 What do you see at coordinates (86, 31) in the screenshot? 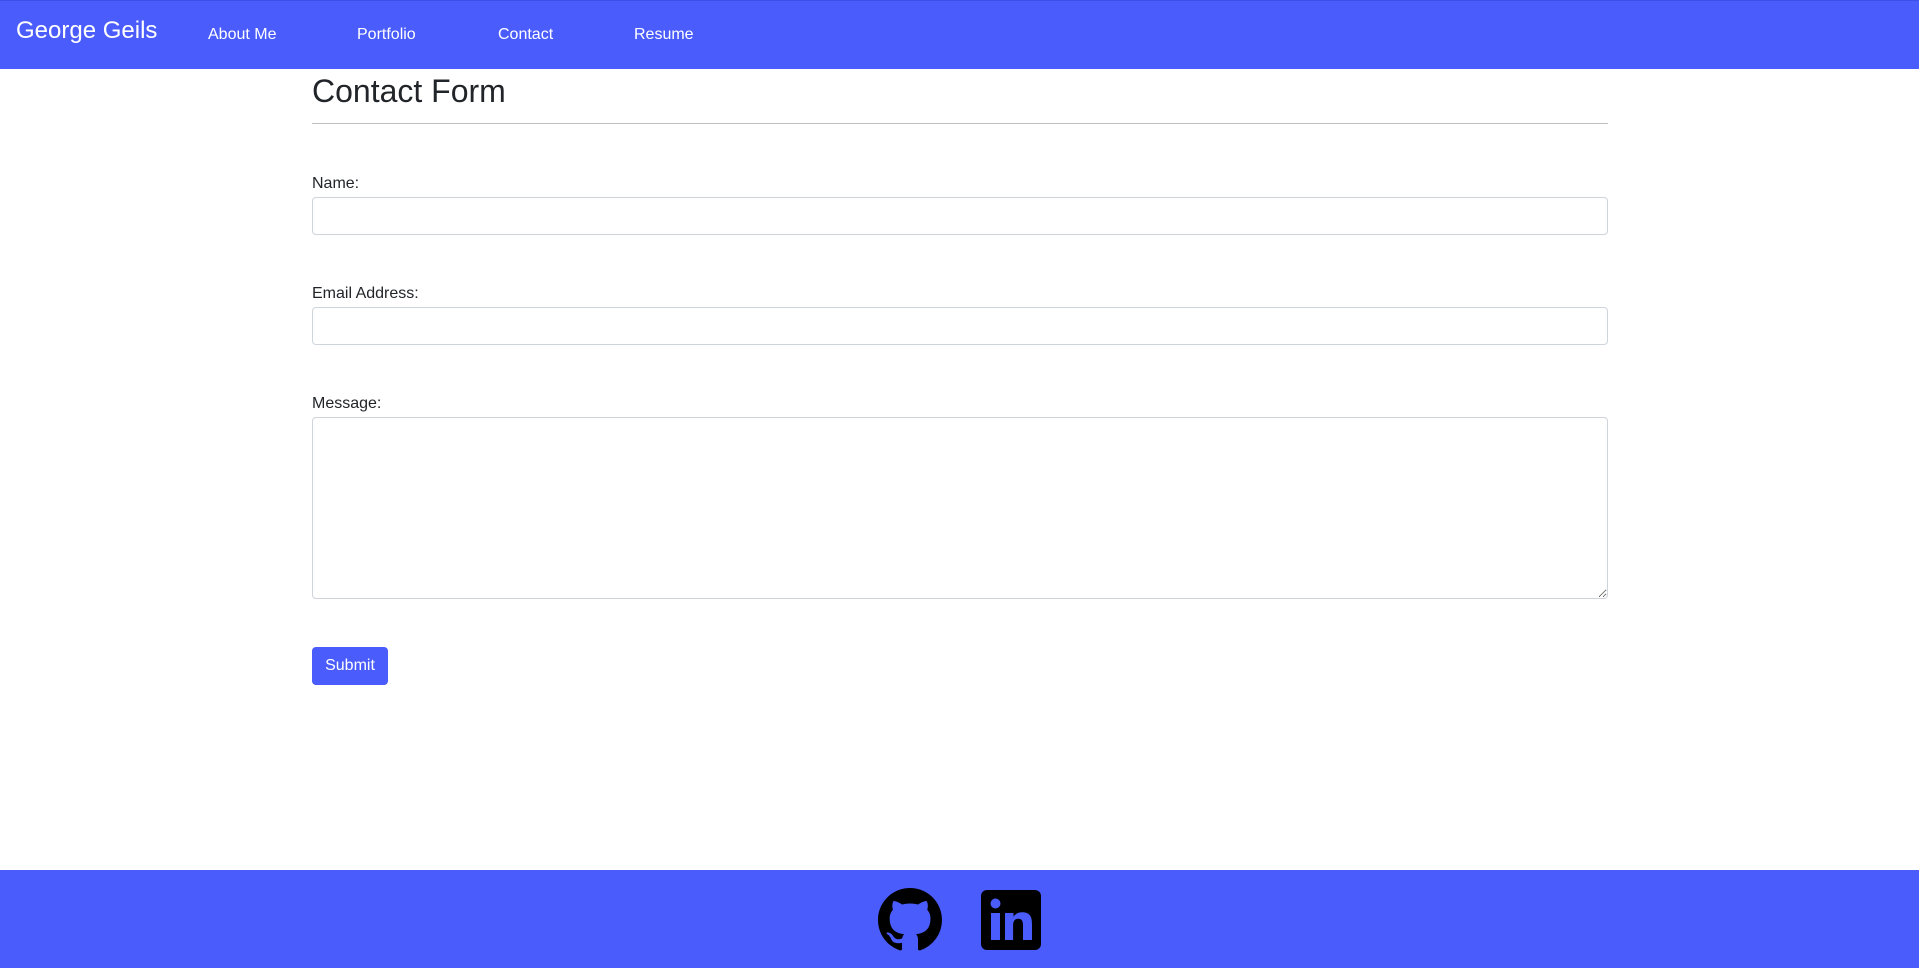
I see `brand-link: George Geils` at bounding box center [86, 31].